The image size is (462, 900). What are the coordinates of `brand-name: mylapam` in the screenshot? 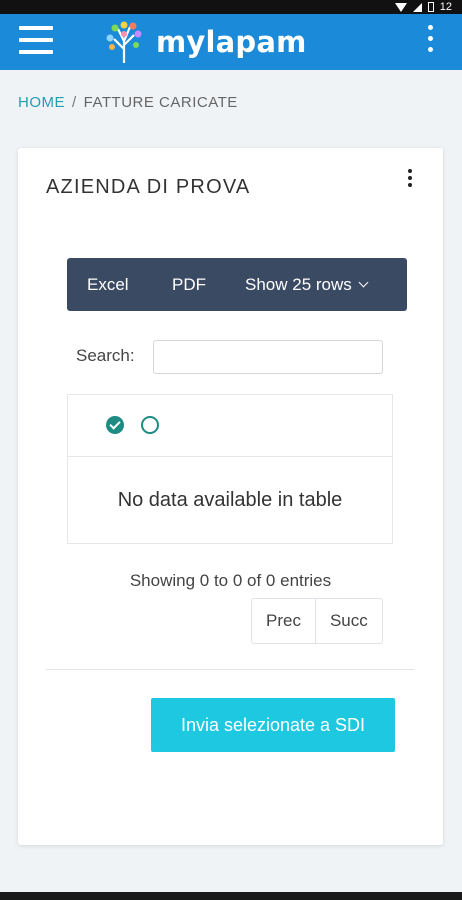 It's located at (231, 42).